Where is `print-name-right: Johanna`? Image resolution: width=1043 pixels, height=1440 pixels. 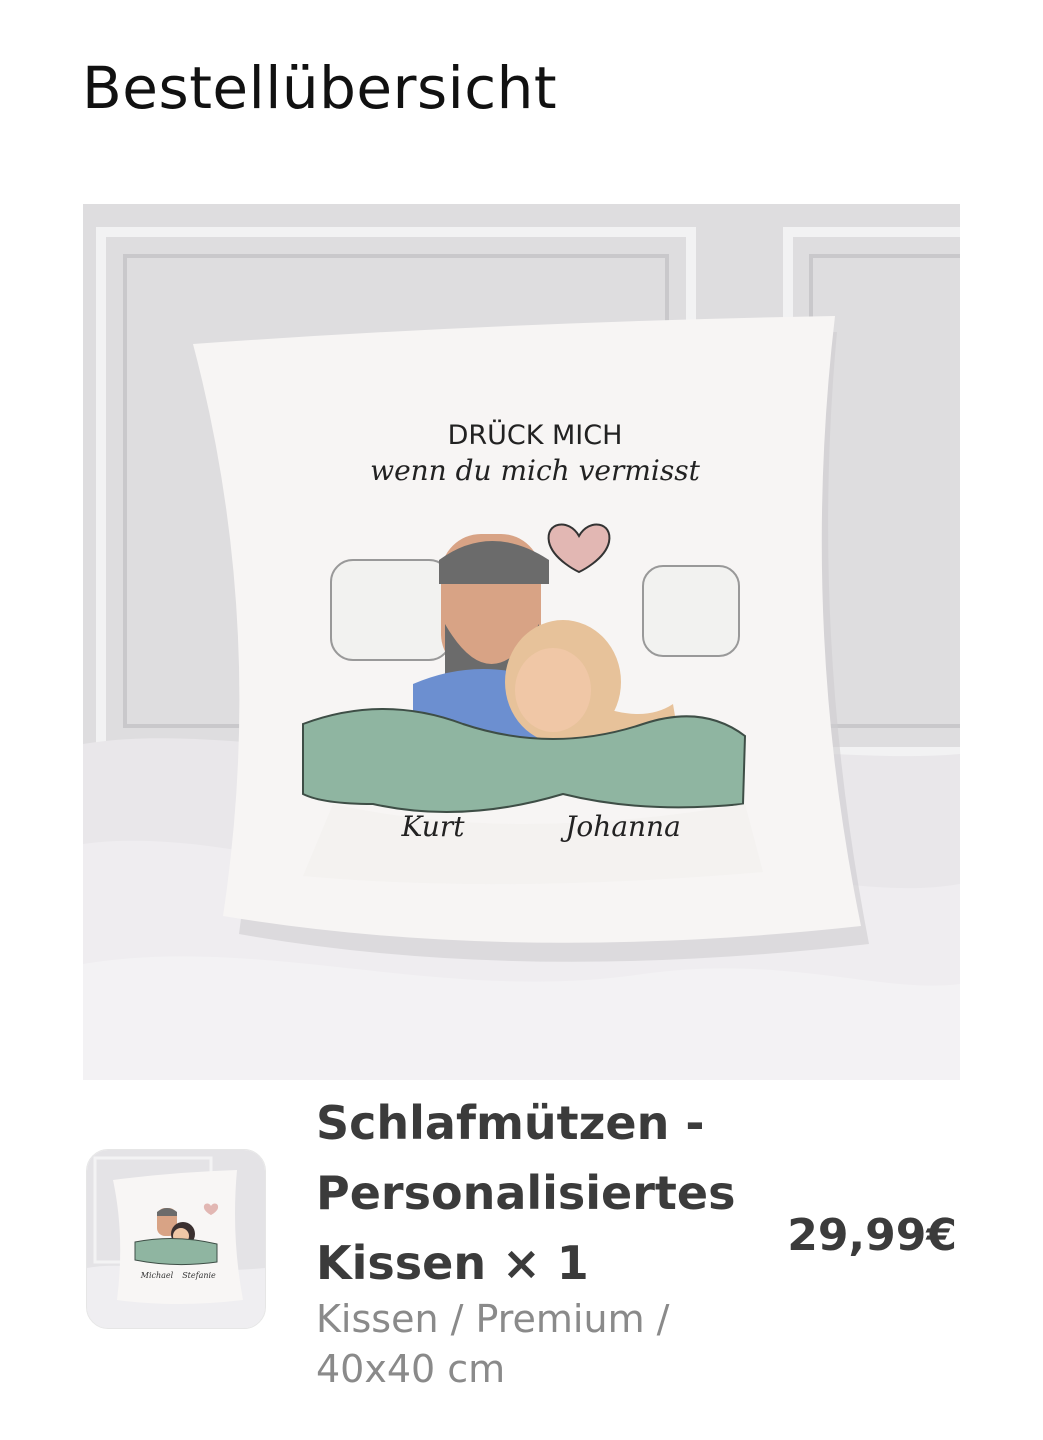 print-name-right: Johanna is located at coordinates (620, 826).